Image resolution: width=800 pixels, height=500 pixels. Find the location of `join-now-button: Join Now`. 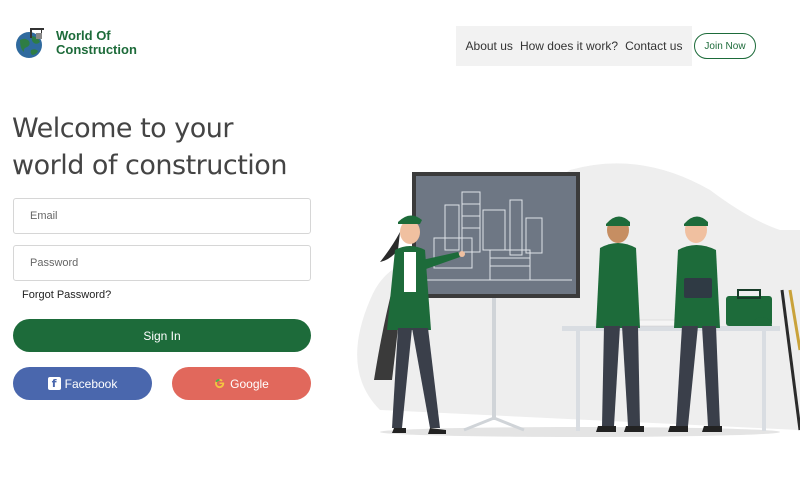

join-now-button: Join Now is located at coordinates (725, 46).